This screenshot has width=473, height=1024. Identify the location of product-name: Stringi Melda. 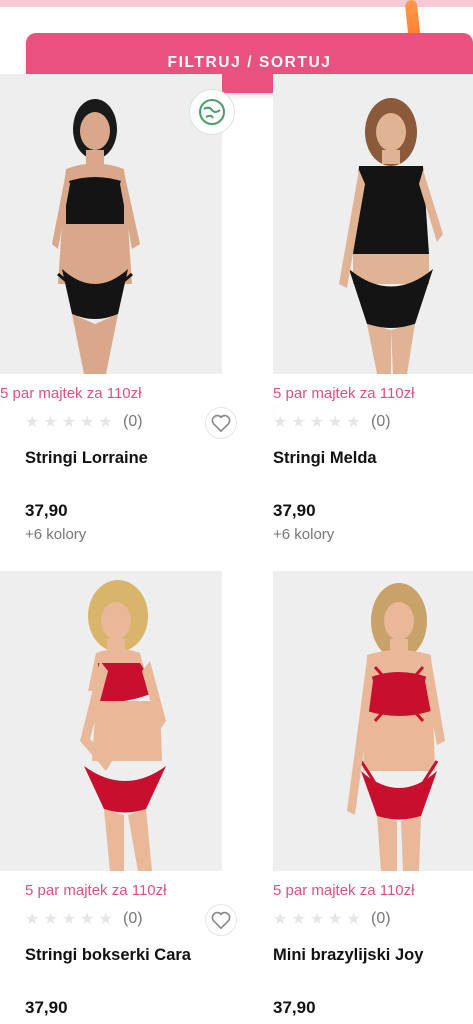
(325, 458).